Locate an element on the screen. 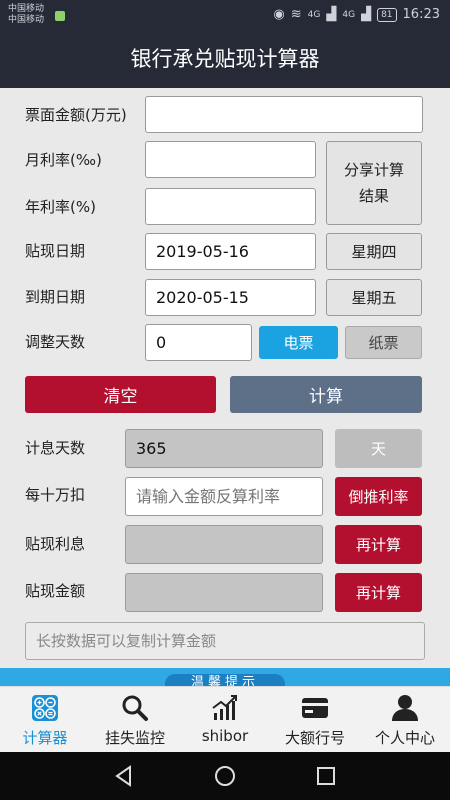 This screenshot has width=450, height=800. reverse-rate-button: 倒推利率 is located at coordinates (378, 496).